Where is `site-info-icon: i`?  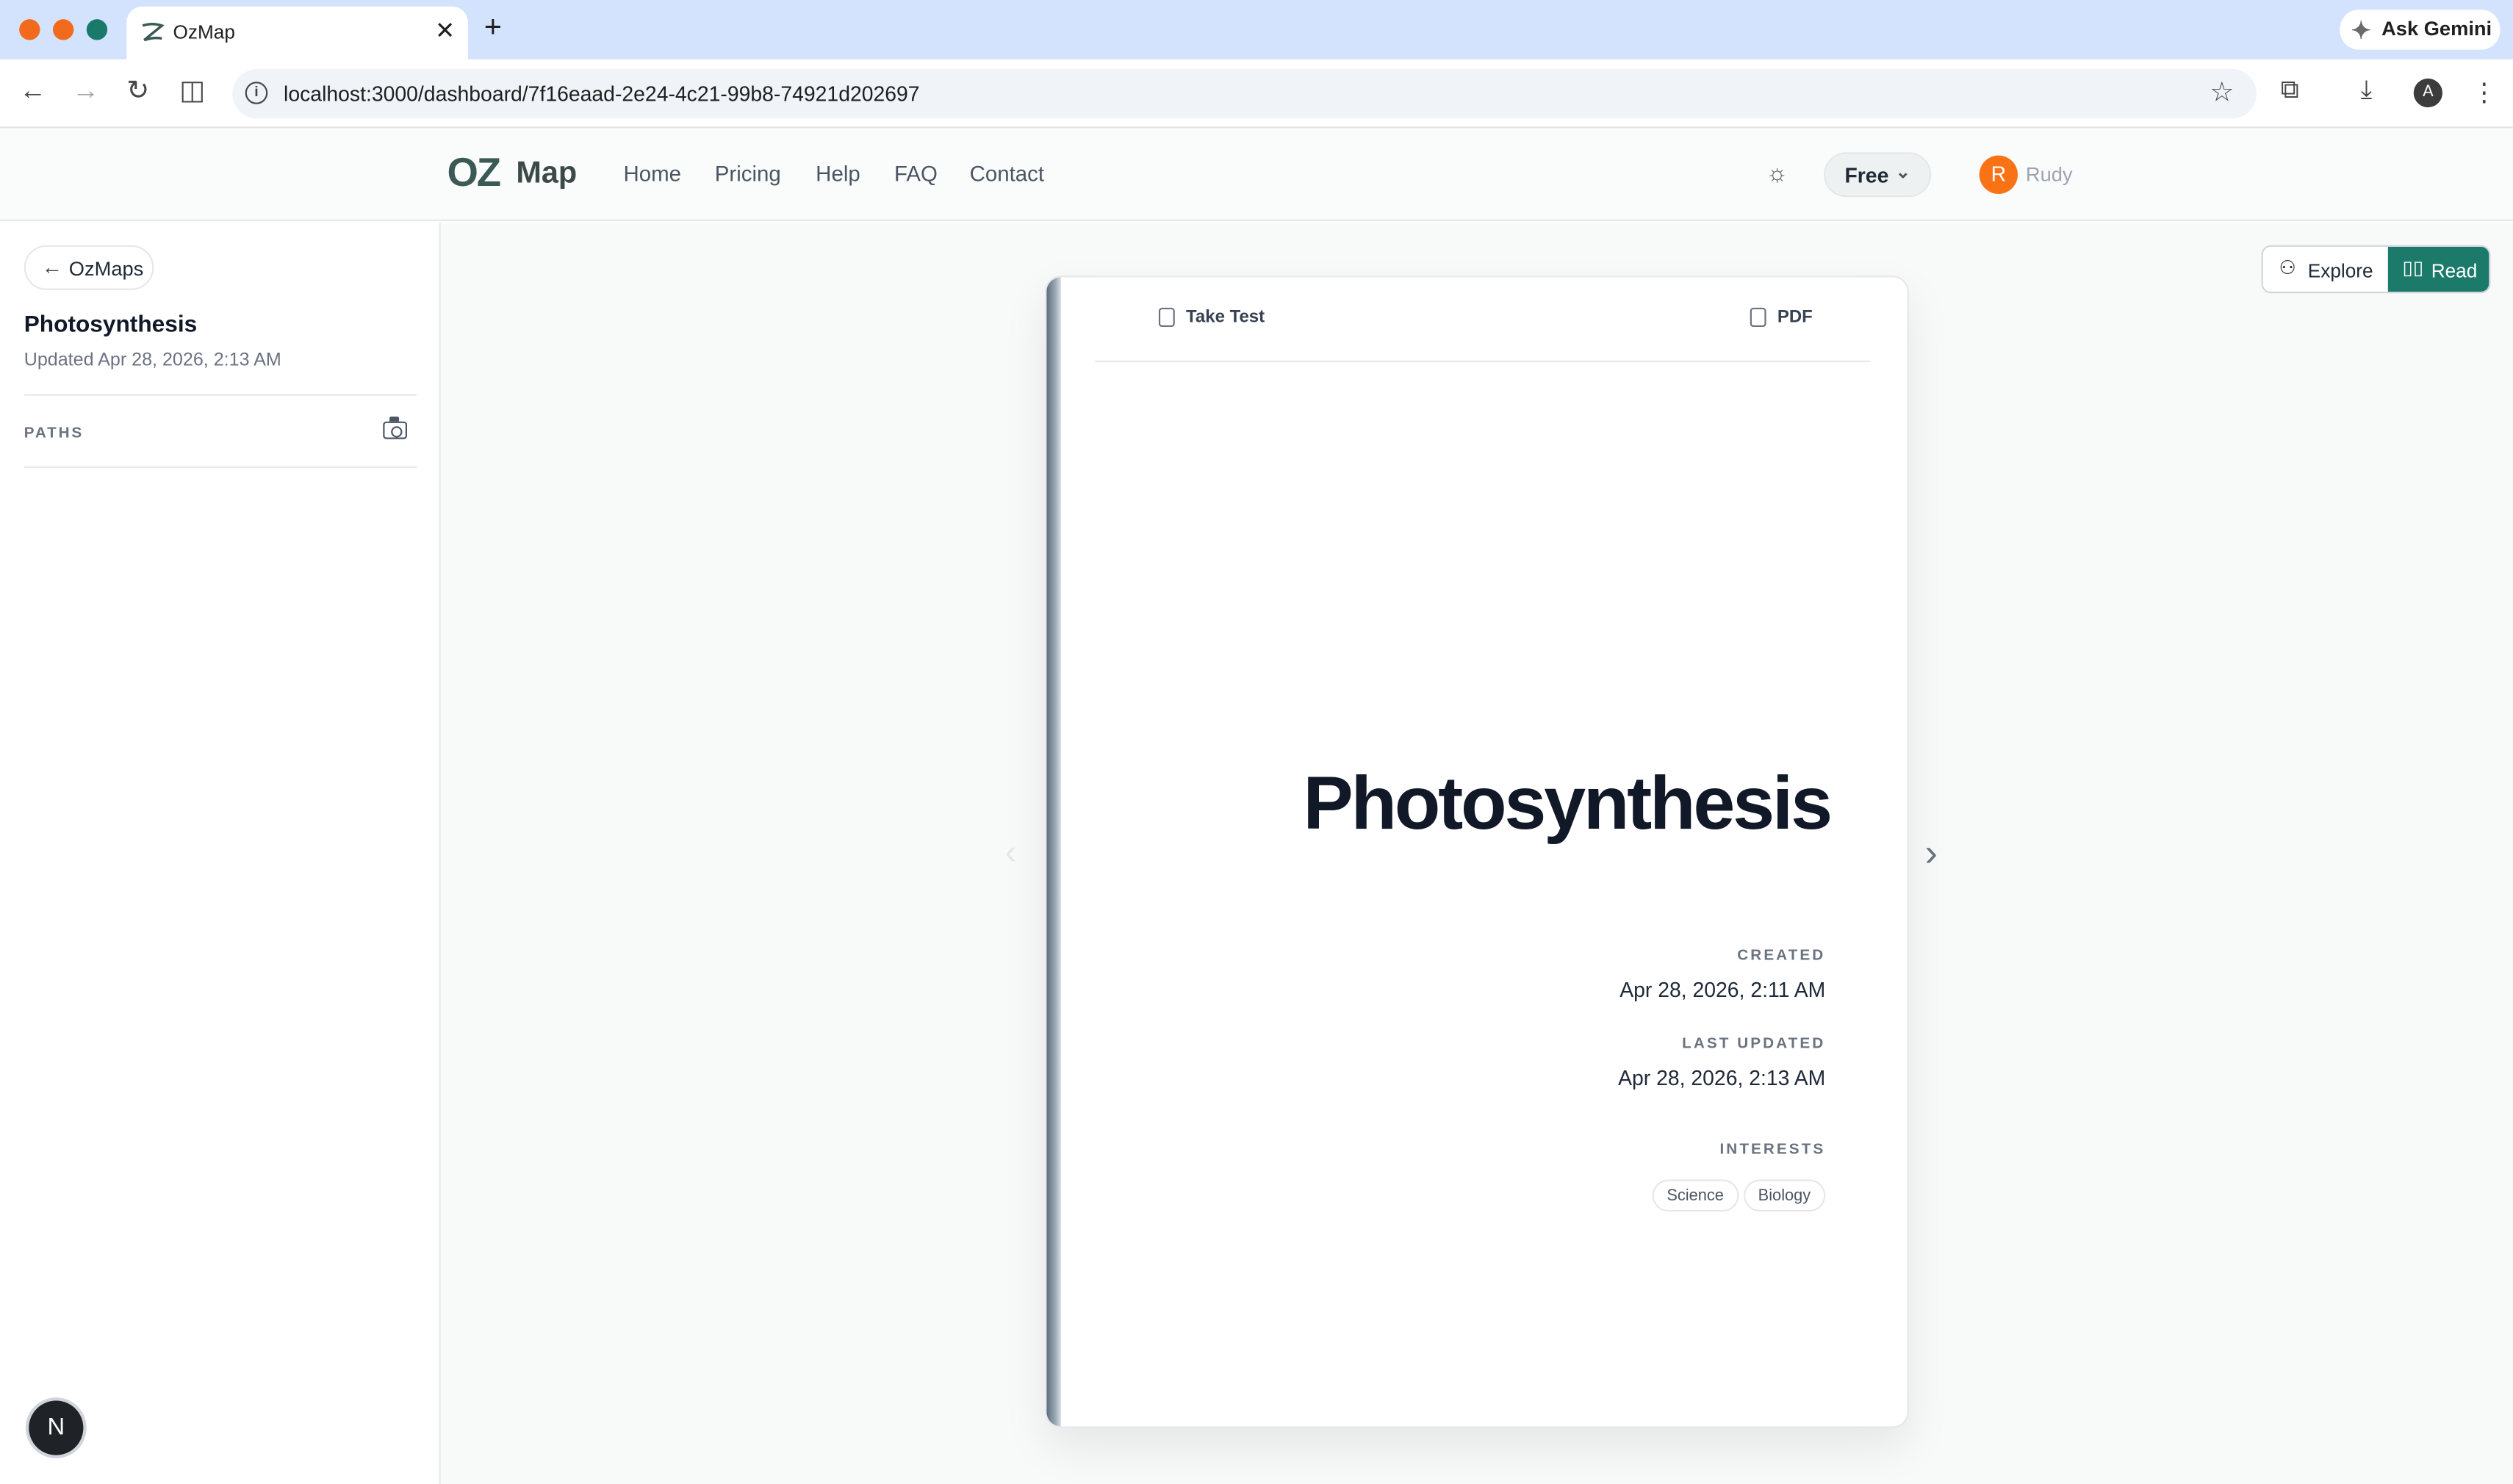 site-info-icon: i is located at coordinates (256, 93).